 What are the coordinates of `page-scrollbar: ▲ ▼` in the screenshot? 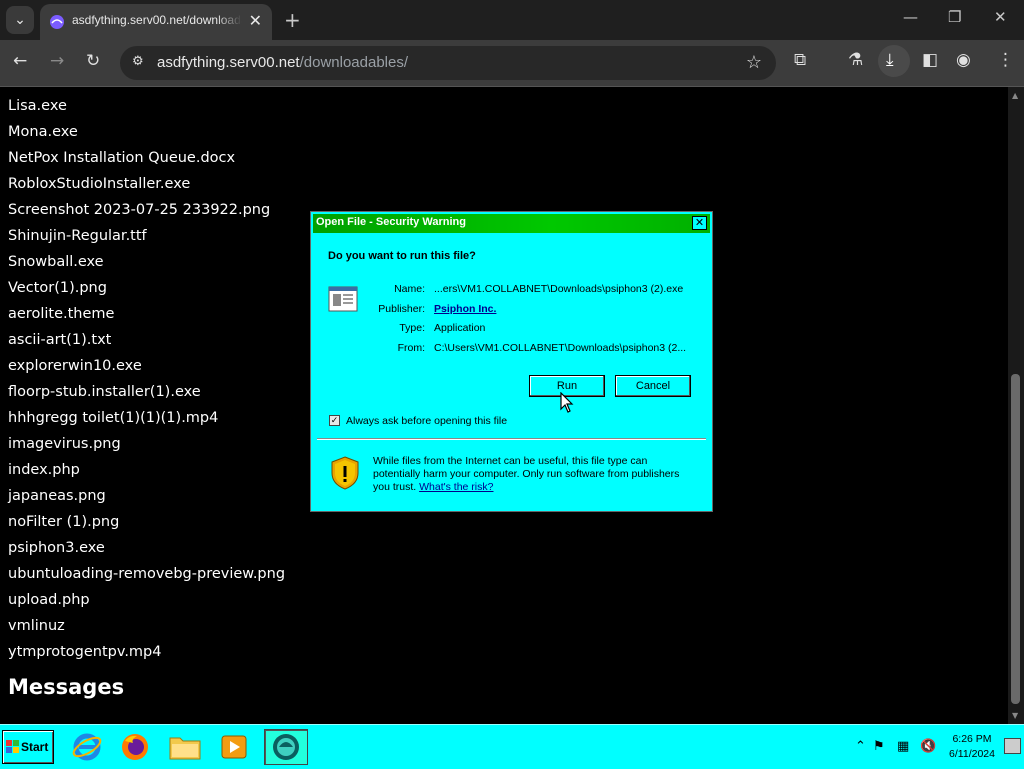 It's located at (1016, 405).